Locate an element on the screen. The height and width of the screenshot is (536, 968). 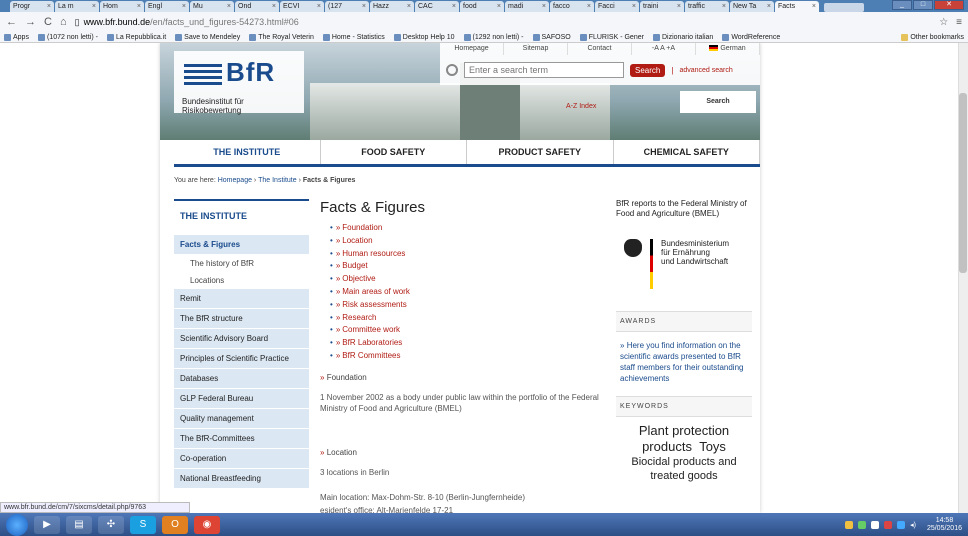
menu-facts-figures: Facts & Figures is located at coordinates (241, 245).